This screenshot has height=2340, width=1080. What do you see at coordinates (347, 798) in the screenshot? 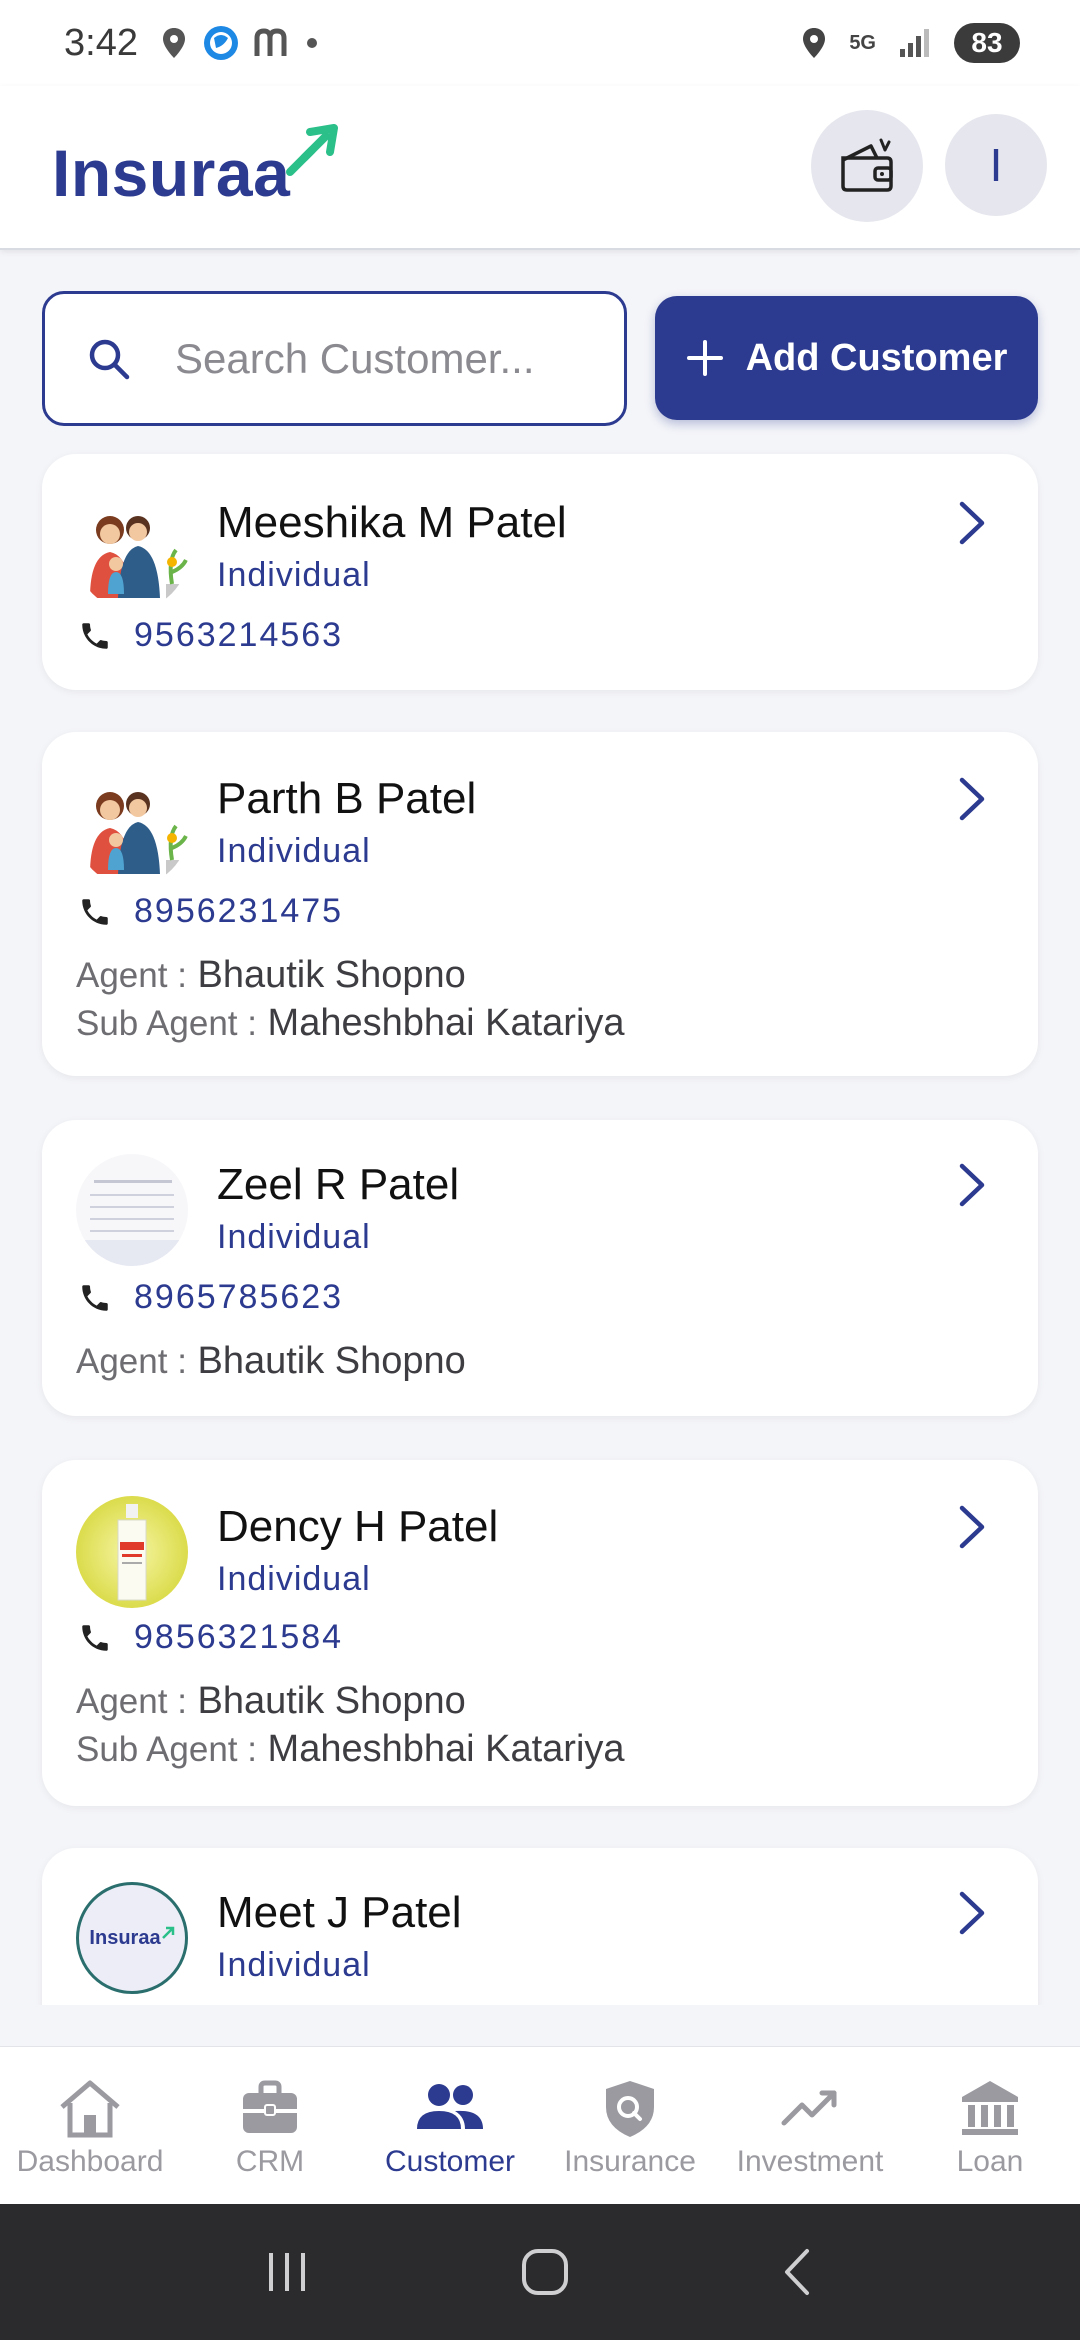
I see `customer-name: Parth B Patel` at bounding box center [347, 798].